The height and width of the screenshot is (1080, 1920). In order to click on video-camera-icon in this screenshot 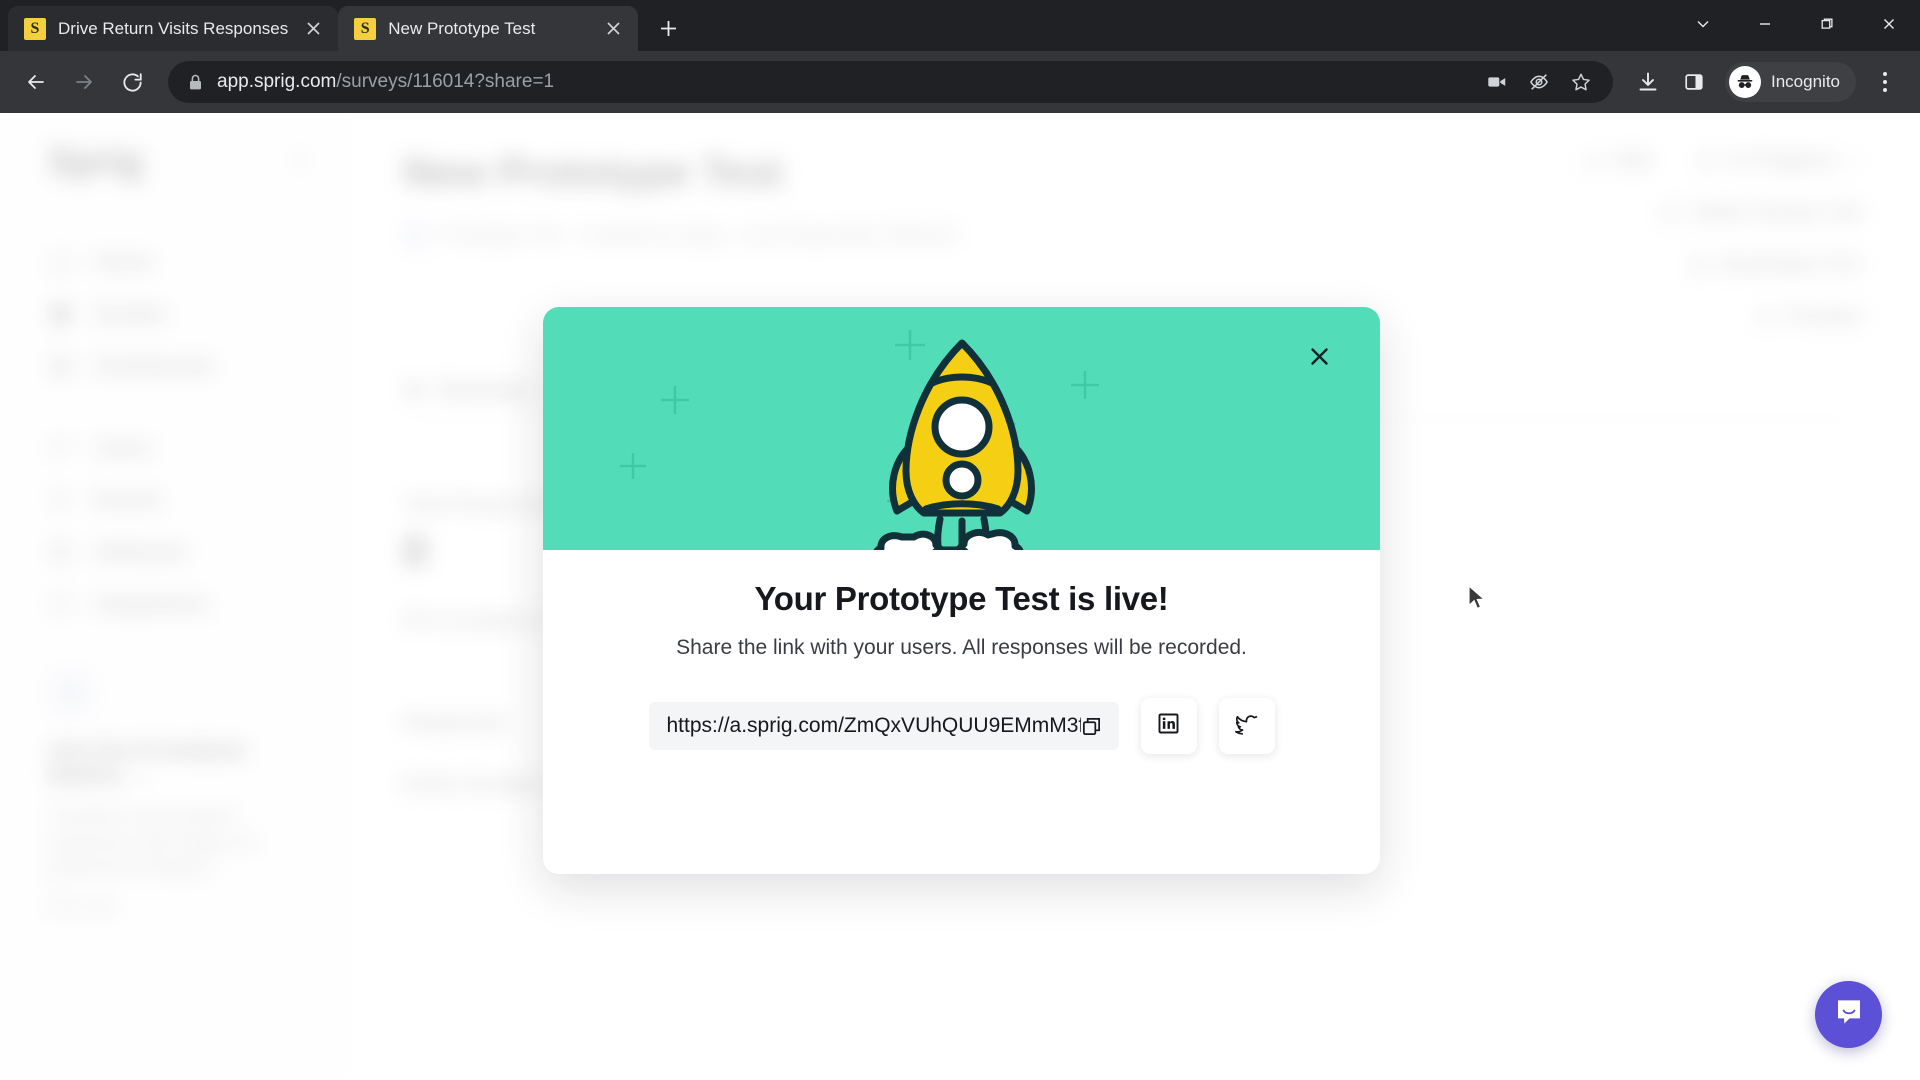, I will do `click(1497, 82)`.